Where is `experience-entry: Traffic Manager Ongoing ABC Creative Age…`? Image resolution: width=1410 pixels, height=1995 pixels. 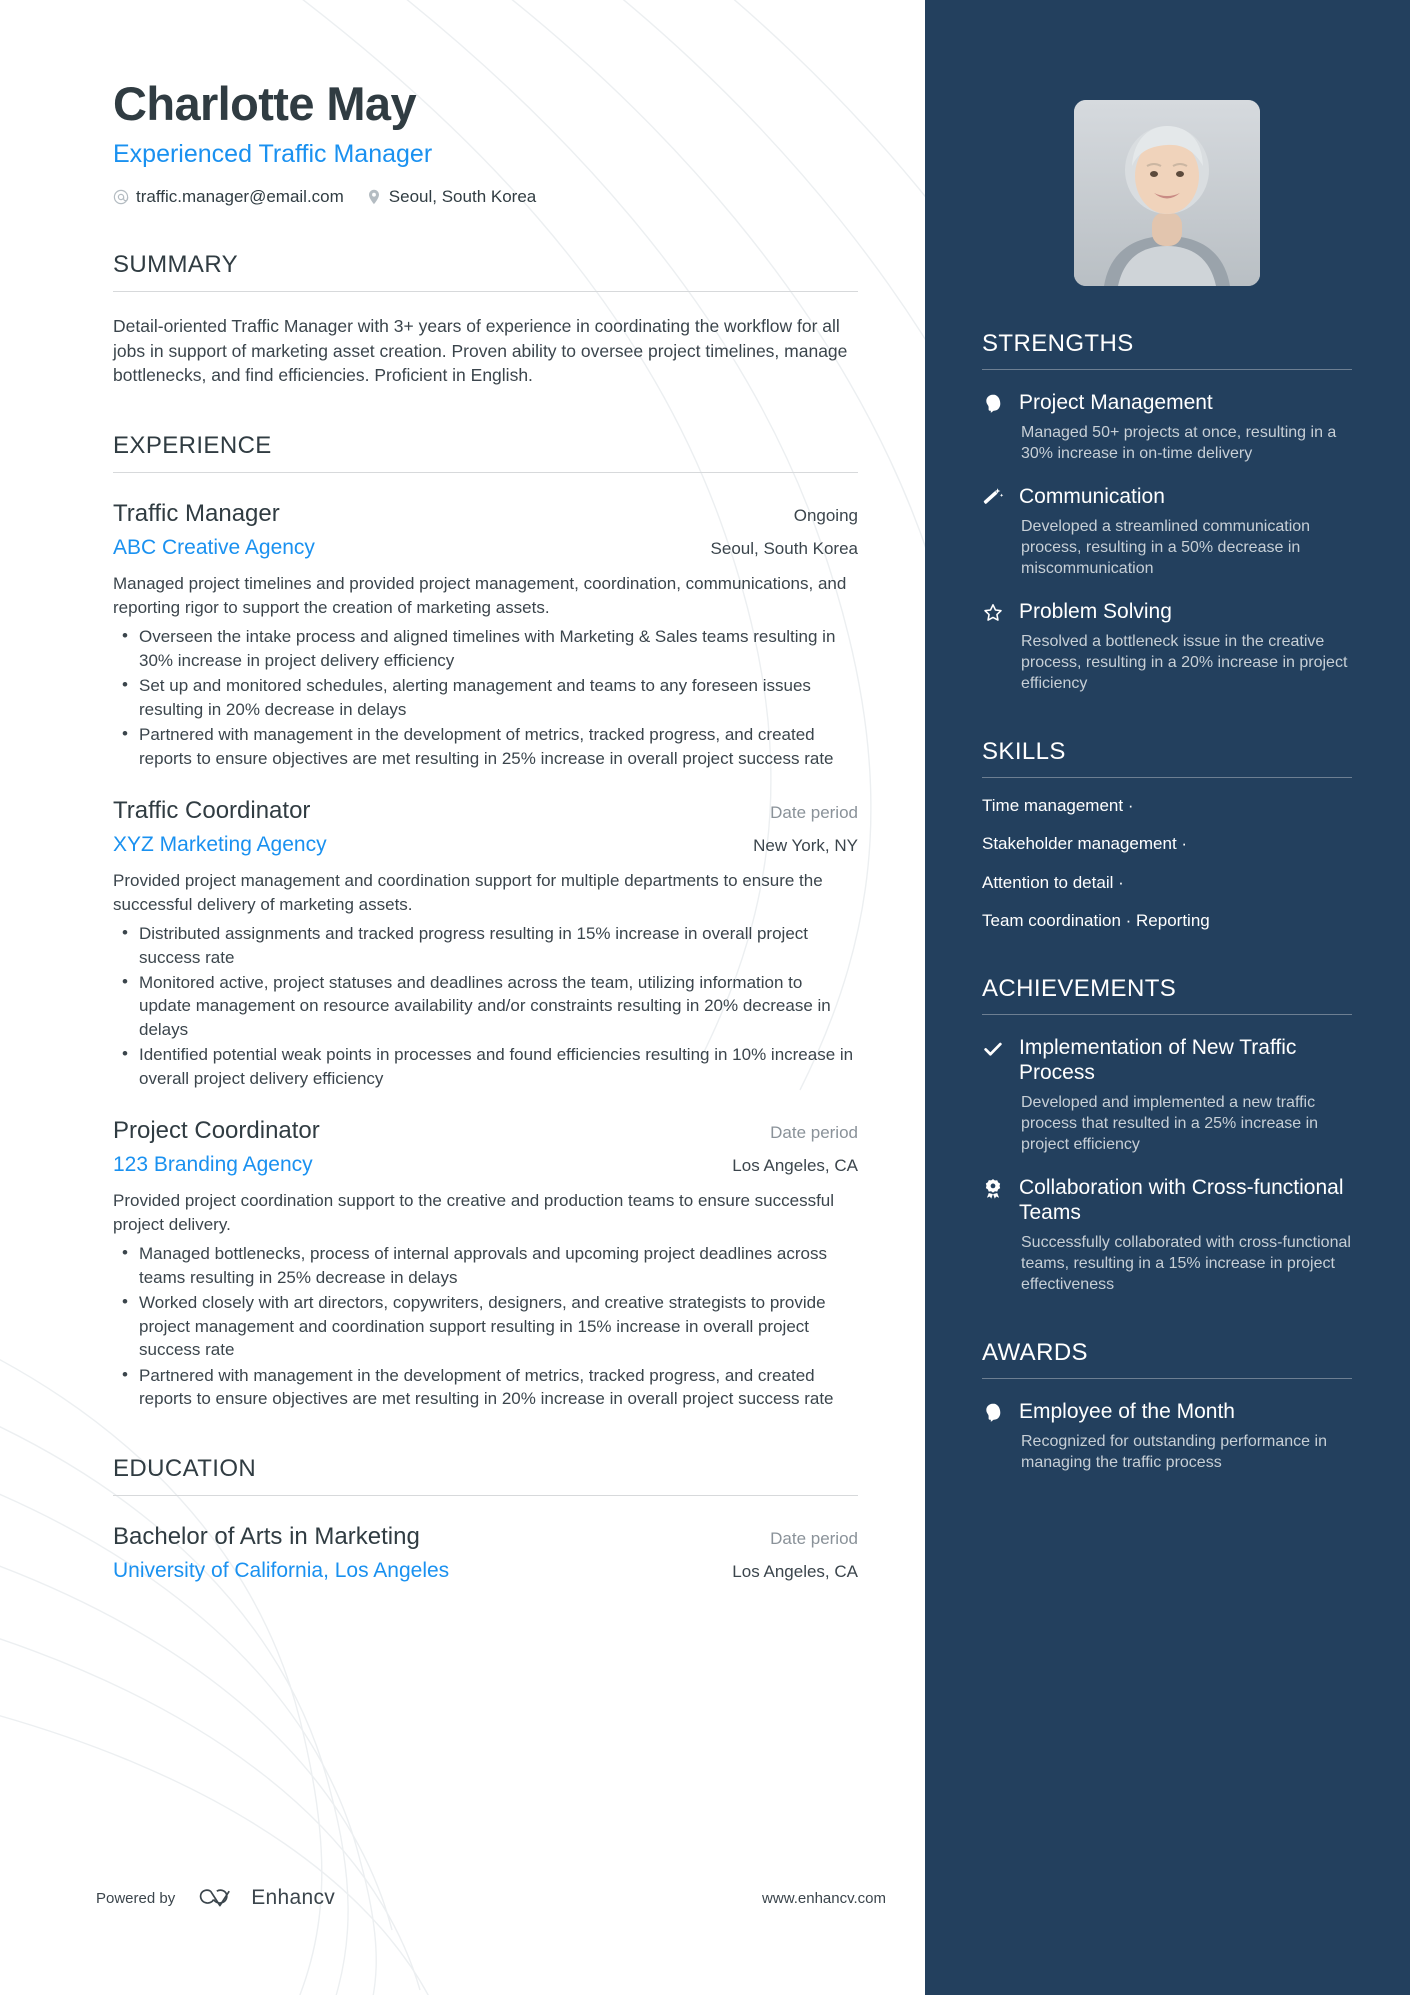
experience-entry: Traffic Manager Ongoing ABC Creative Age… is located at coordinates (485, 634).